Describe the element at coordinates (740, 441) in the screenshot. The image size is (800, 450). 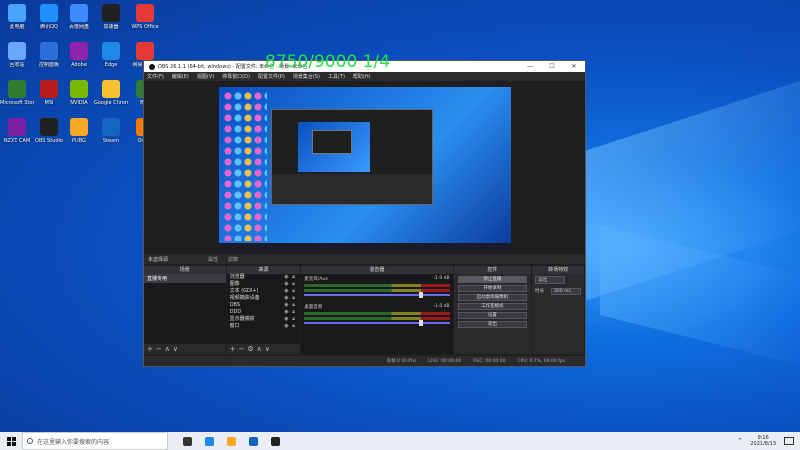
I see `tray-chevron-icon: ^` at that location.